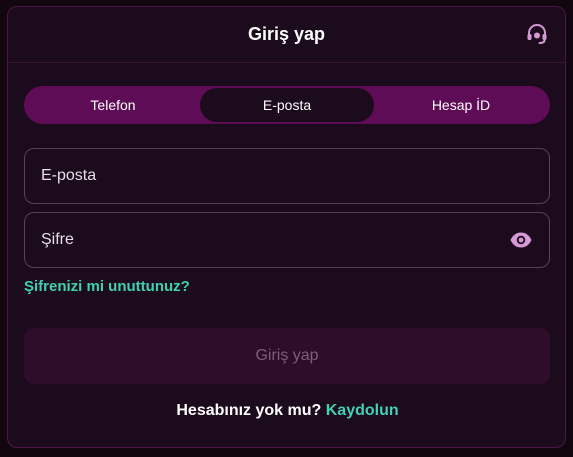 This screenshot has height=457, width=573. Describe the element at coordinates (287, 356) in the screenshot. I see `login-button: Giriş yap` at that location.